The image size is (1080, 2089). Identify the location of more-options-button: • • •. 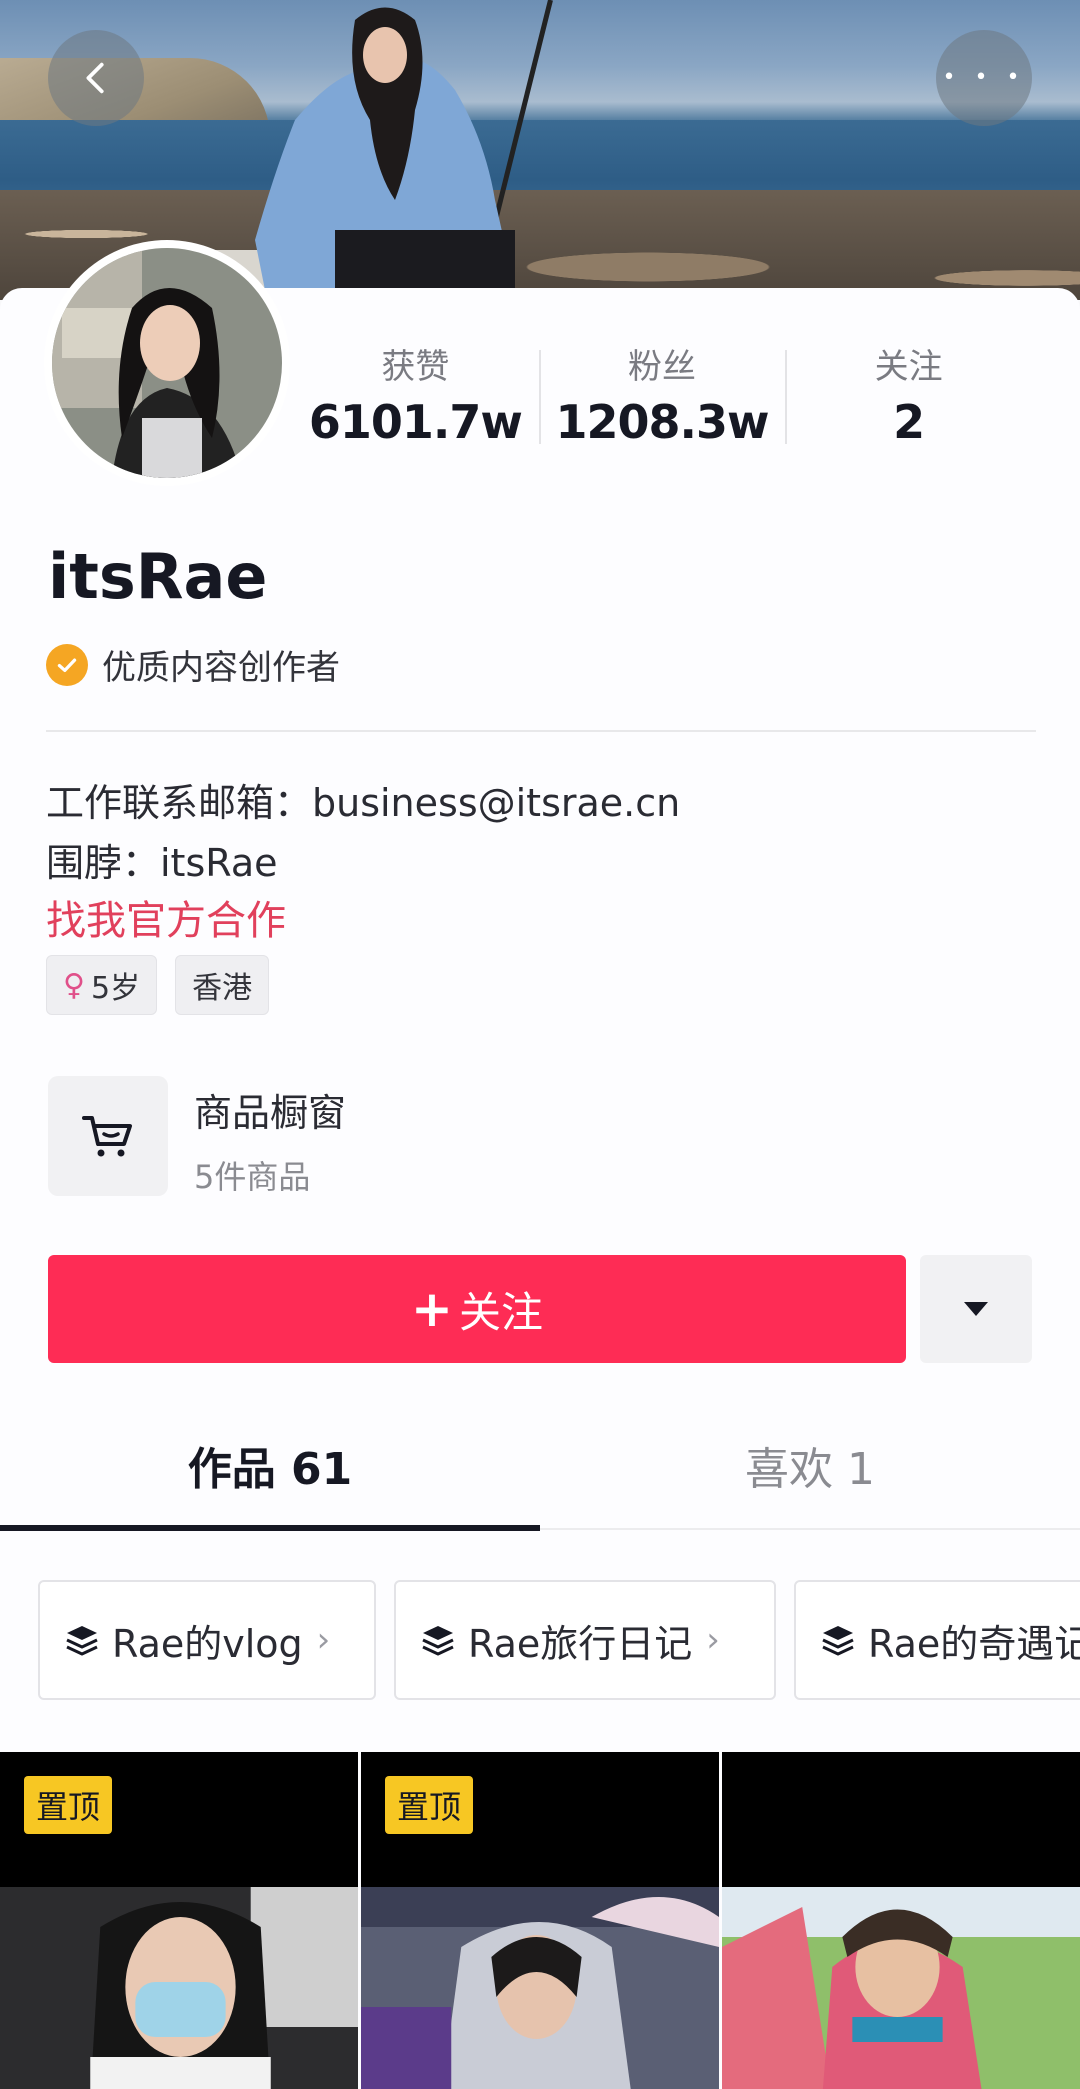
(984, 78).